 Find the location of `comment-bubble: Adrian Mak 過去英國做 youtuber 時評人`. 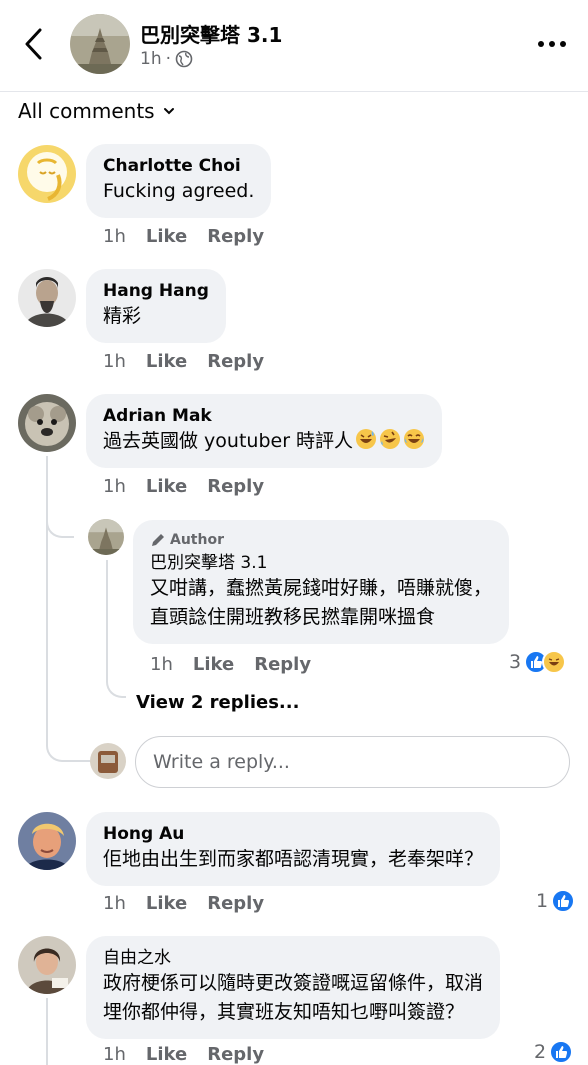

comment-bubble: Adrian Mak 過去英國做 youtuber 時評人 is located at coordinates (264, 431).